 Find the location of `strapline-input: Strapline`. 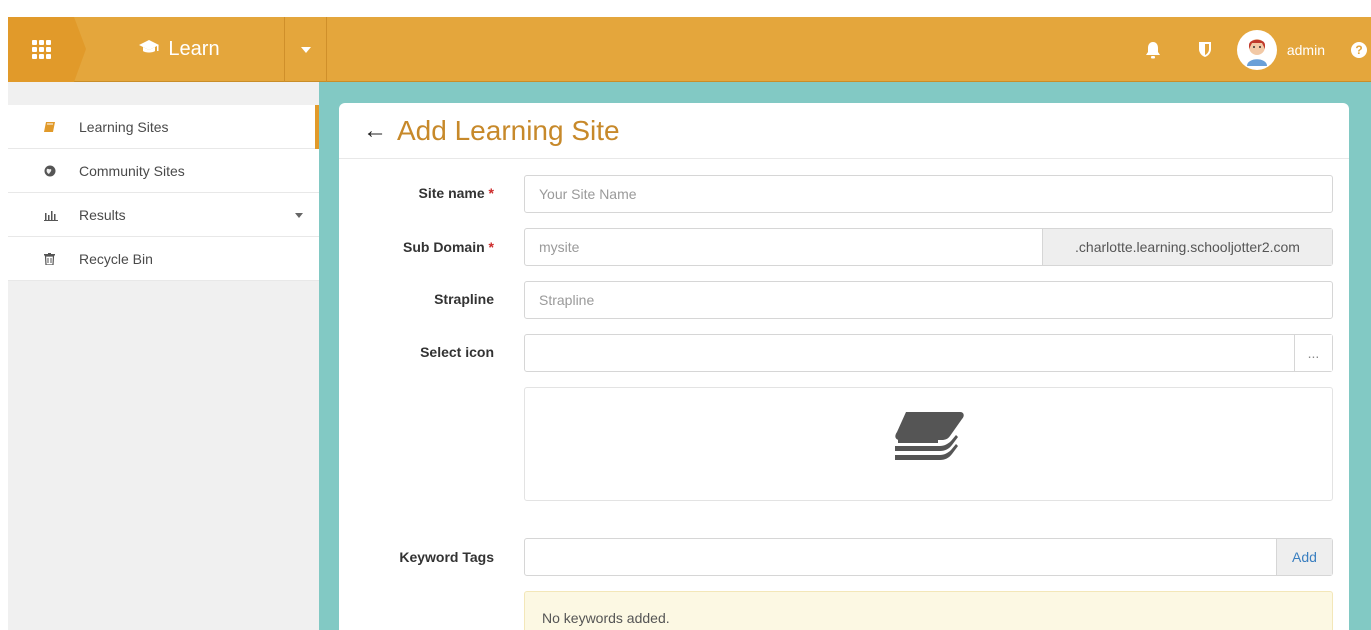

strapline-input: Strapline is located at coordinates (928, 300).